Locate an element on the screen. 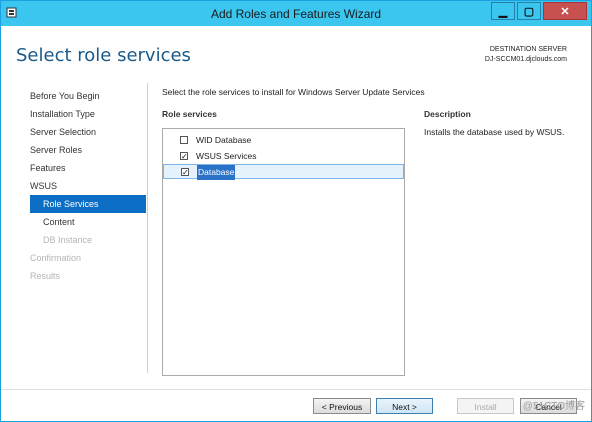 Image resolution: width=592 pixels, height=422 pixels. wid-database-checkbox is located at coordinates (184, 140).